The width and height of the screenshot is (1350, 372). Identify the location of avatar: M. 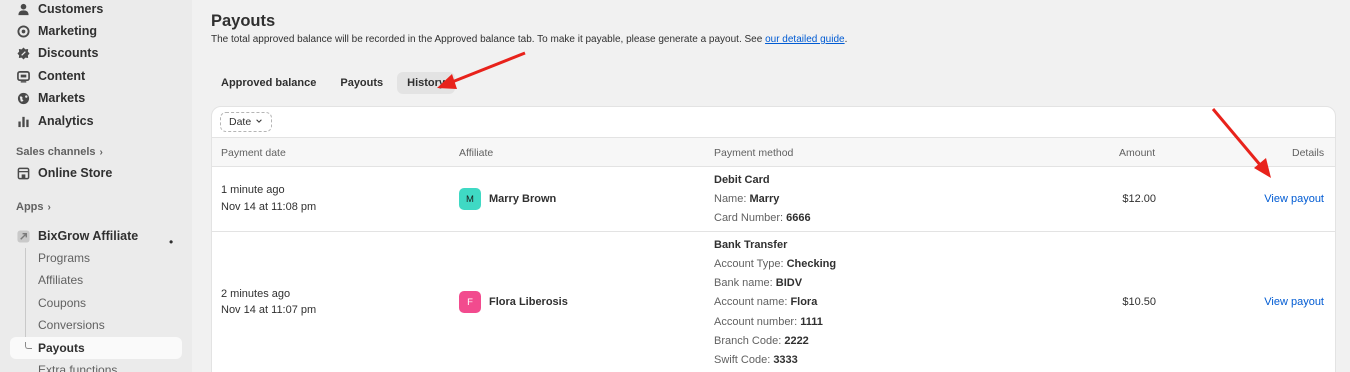
(470, 199).